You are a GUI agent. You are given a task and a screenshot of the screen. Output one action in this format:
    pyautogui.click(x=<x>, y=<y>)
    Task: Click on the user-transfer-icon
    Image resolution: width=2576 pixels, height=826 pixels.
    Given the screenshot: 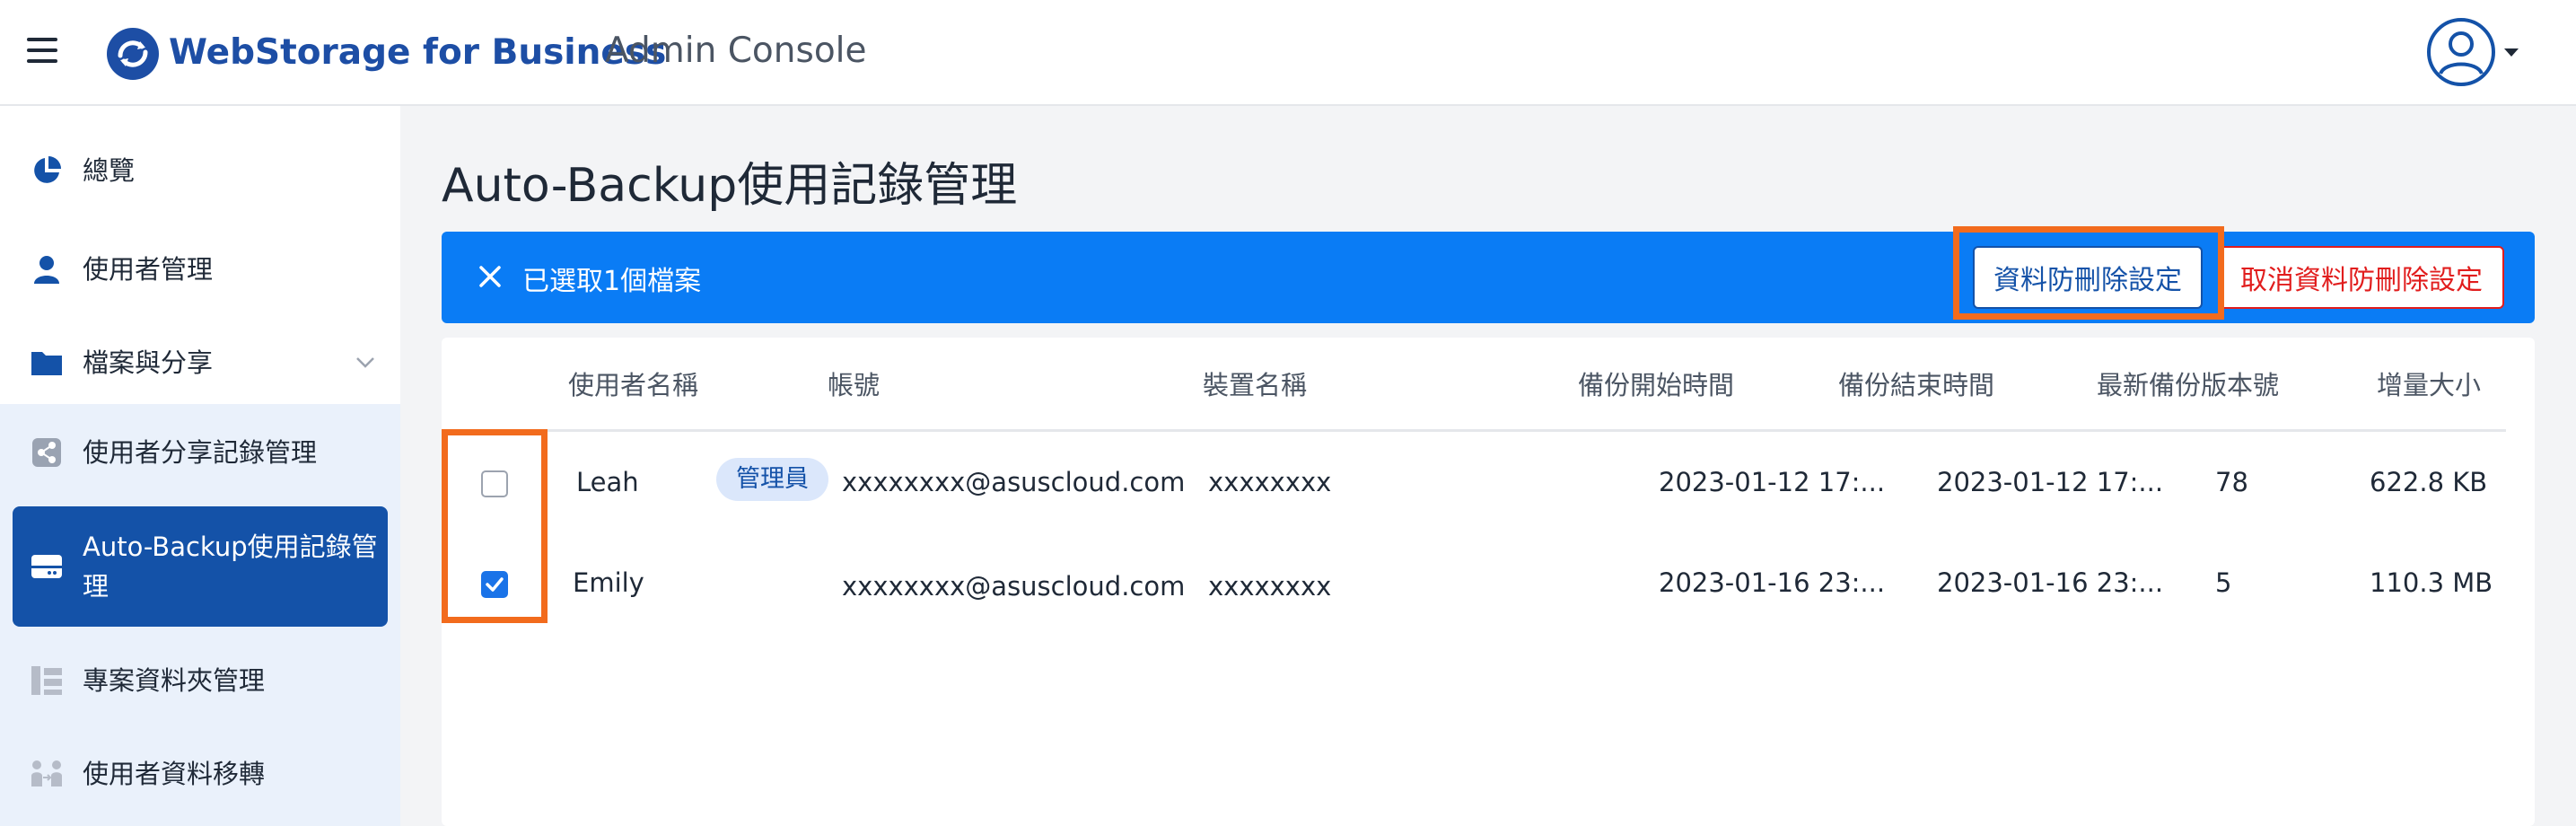 What is the action you would take?
    pyautogui.click(x=47, y=774)
    